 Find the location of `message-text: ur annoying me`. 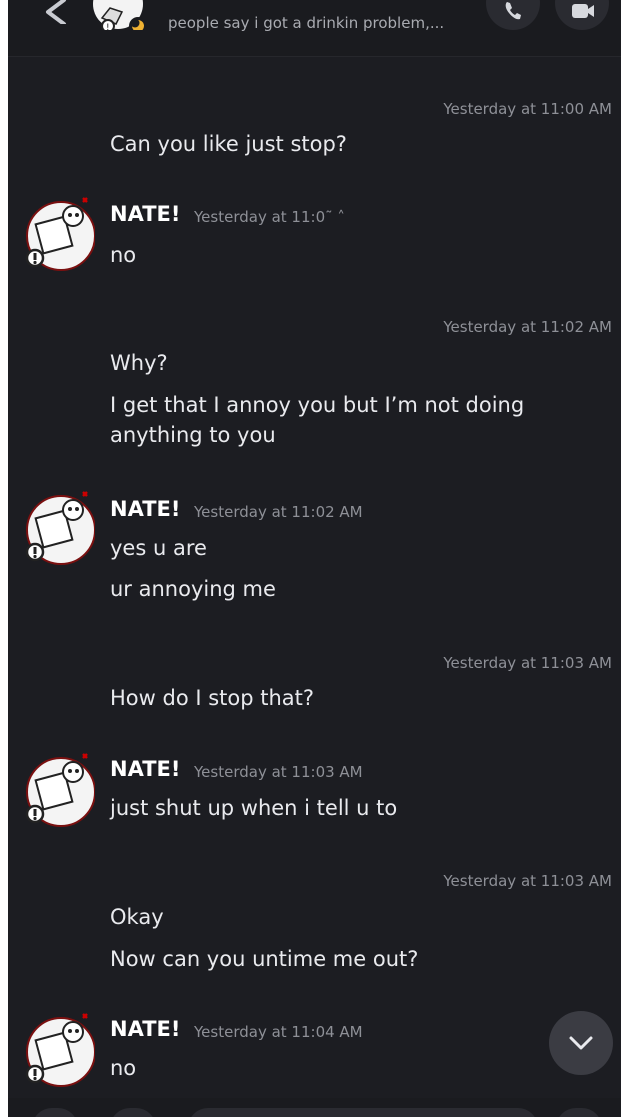

message-text: ur annoying me is located at coordinates (193, 589).